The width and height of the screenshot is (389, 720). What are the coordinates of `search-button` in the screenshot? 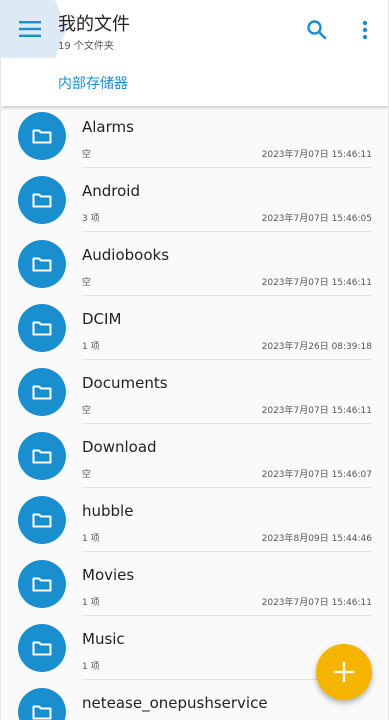 It's located at (317, 30).